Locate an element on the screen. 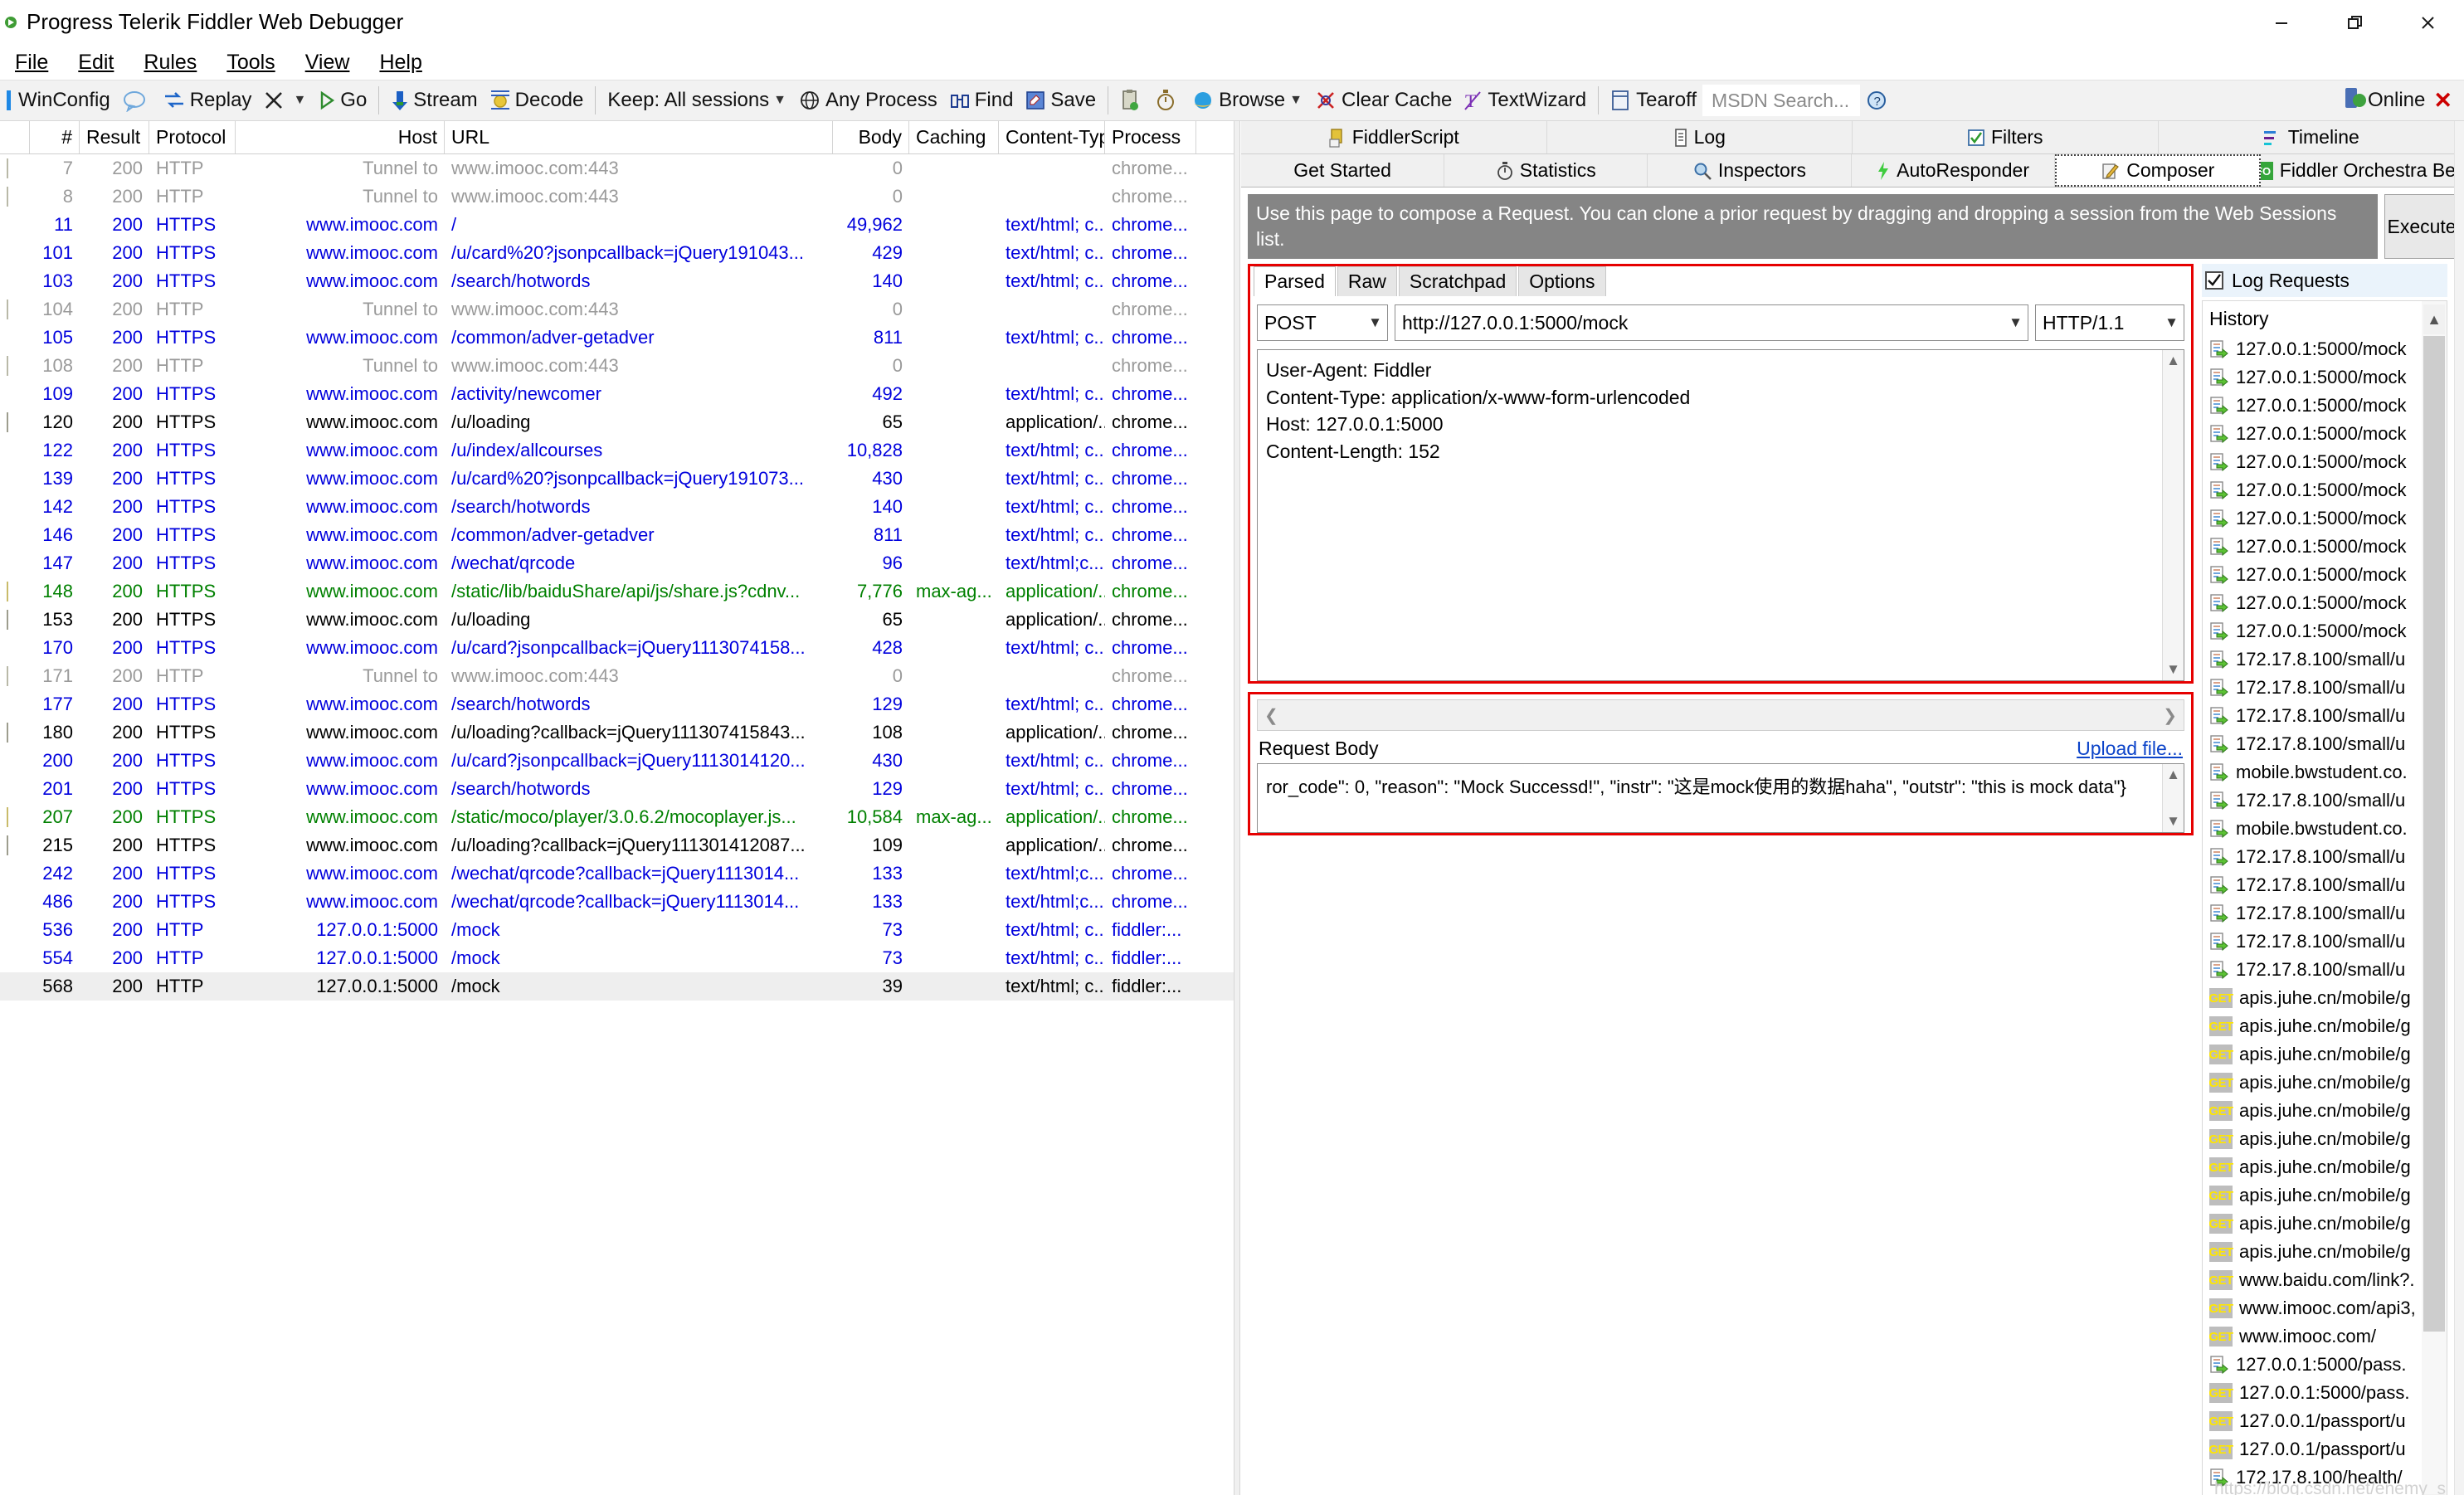  scroll-up-icon: ▲ is located at coordinates (2173, 775).